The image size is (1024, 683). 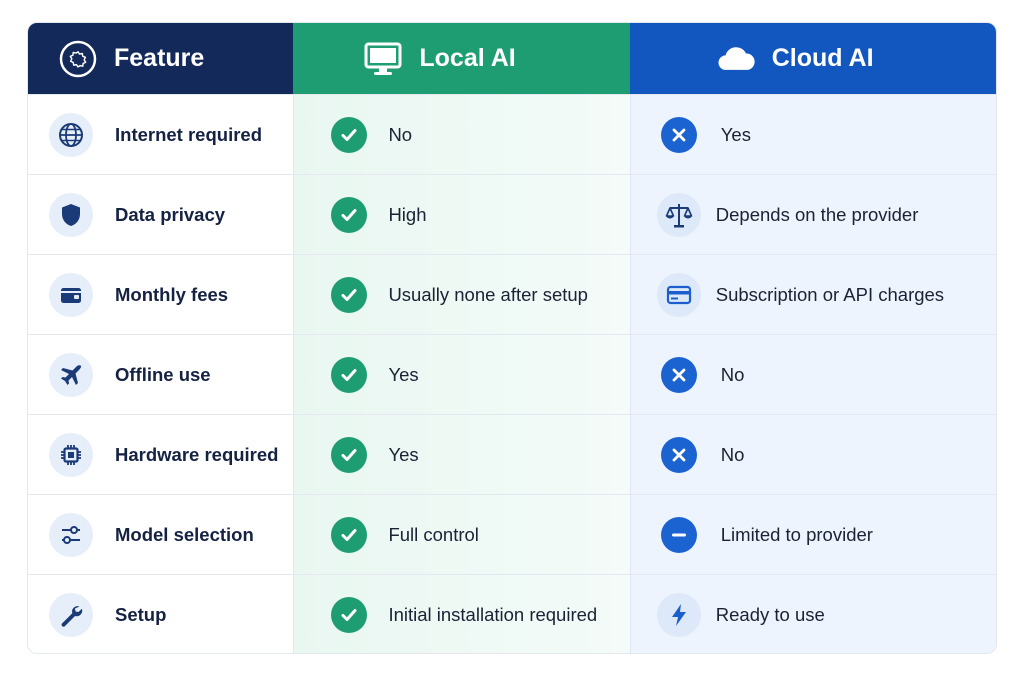 I want to click on header-feature-label: Feature, so click(x=159, y=58).